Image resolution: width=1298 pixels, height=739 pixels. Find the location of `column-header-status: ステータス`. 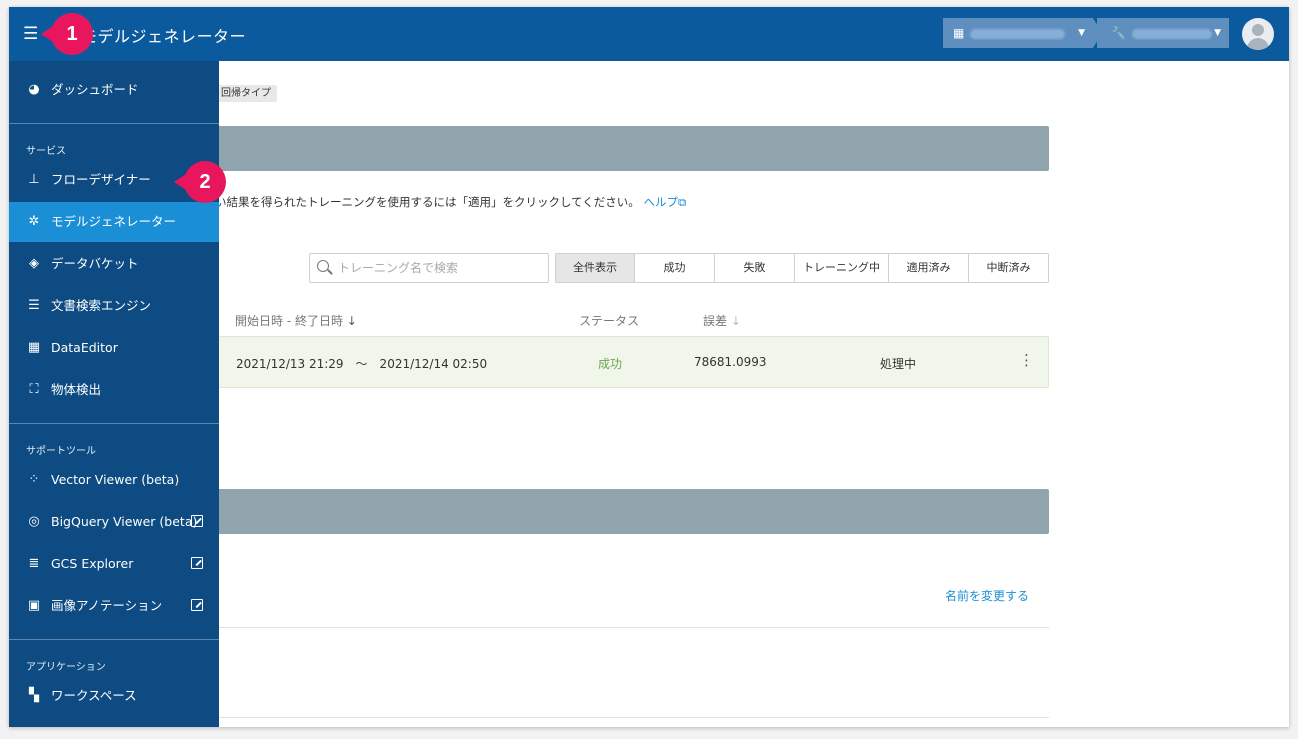

column-header-status: ステータス is located at coordinates (609, 320).